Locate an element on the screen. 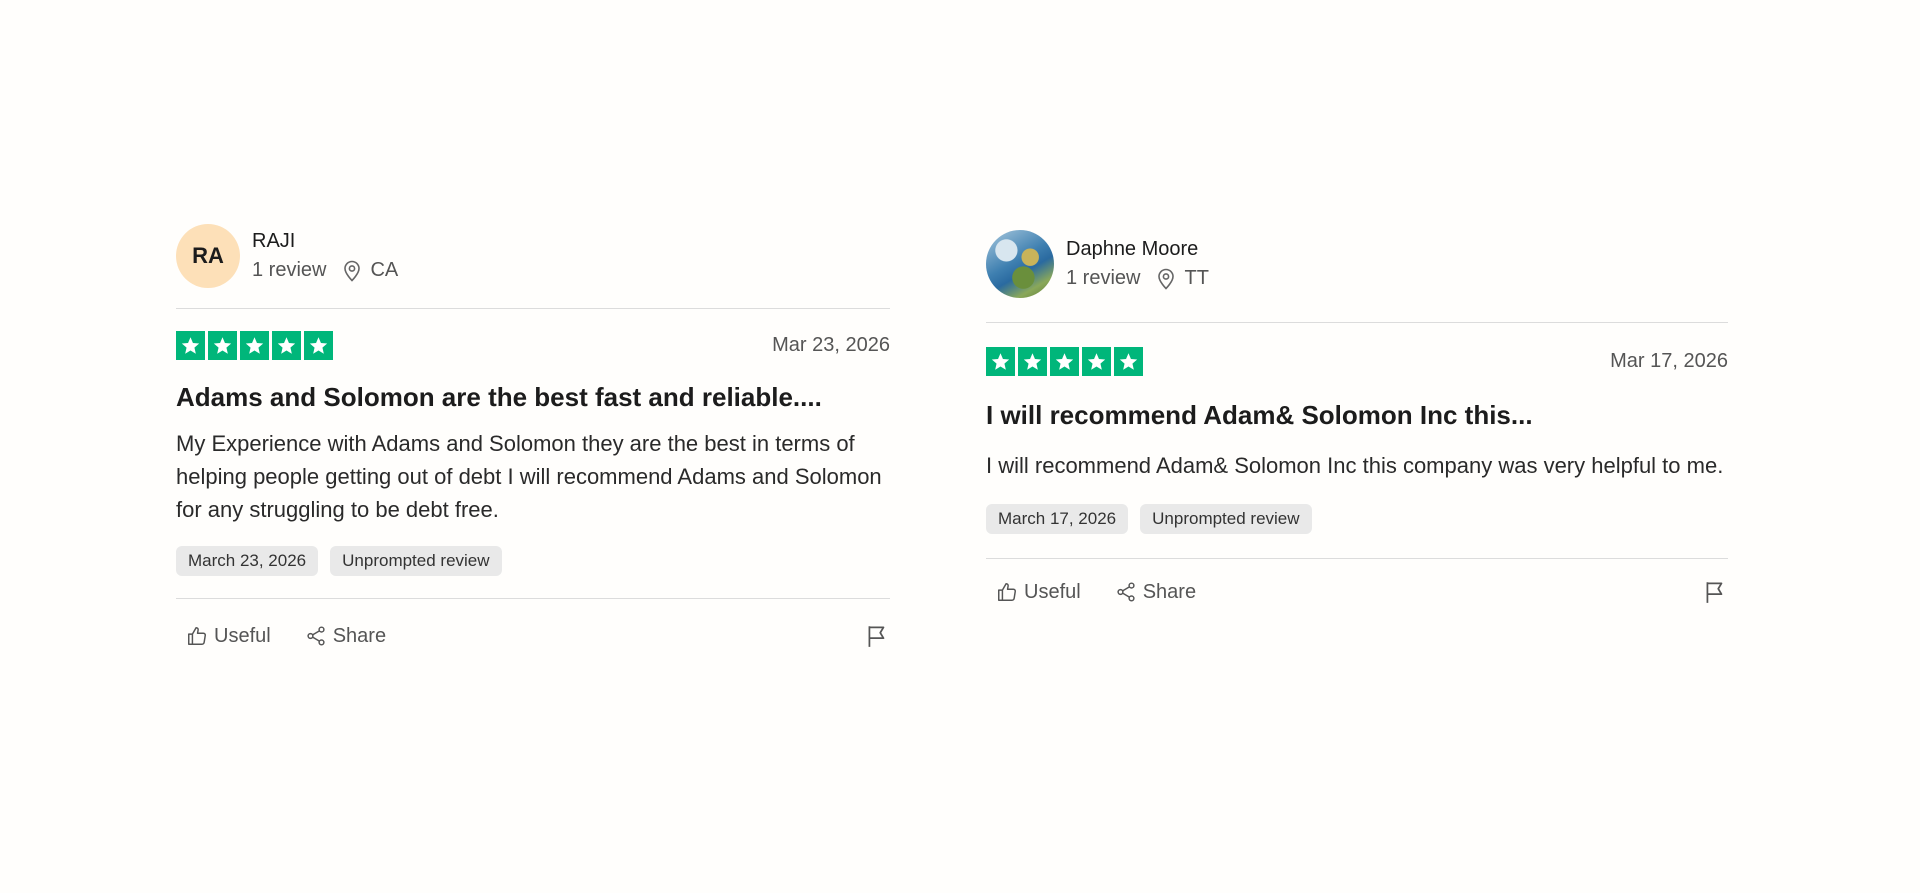  reviewer-header: RA RAJI 1 review CA is located at coordinates (533, 256).